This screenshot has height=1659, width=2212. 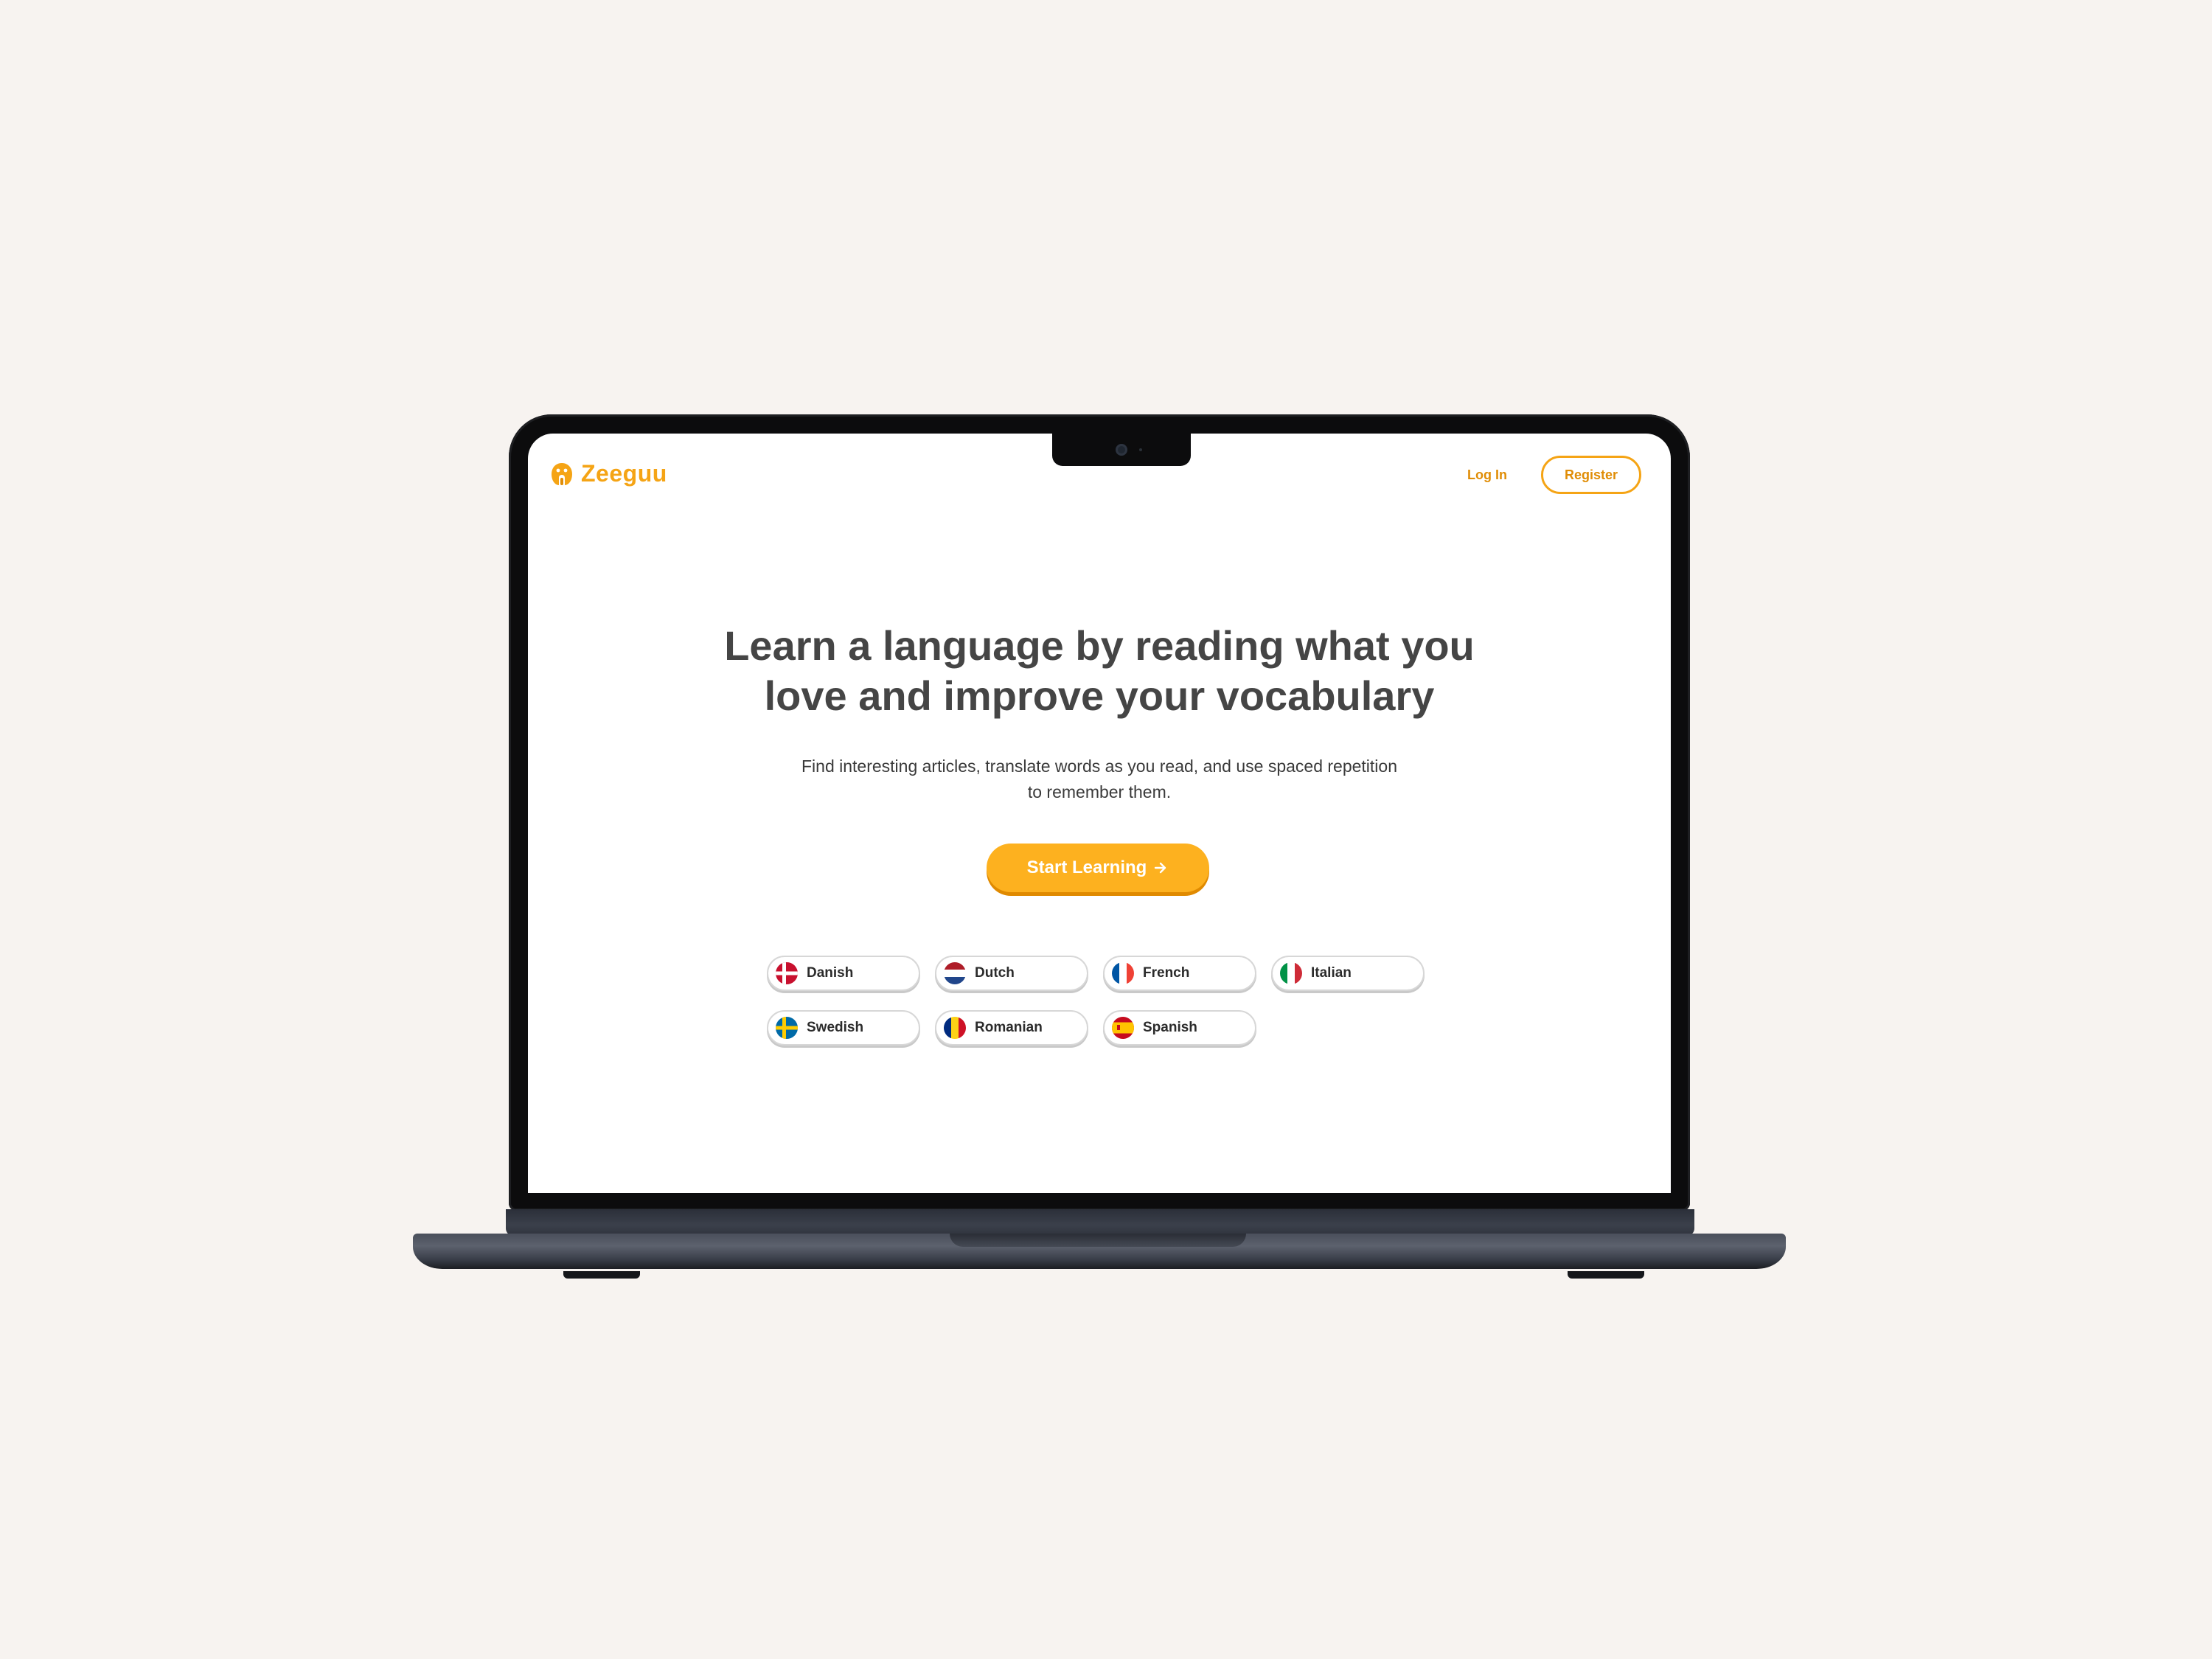 I want to click on camera-notch, so click(x=1121, y=450).